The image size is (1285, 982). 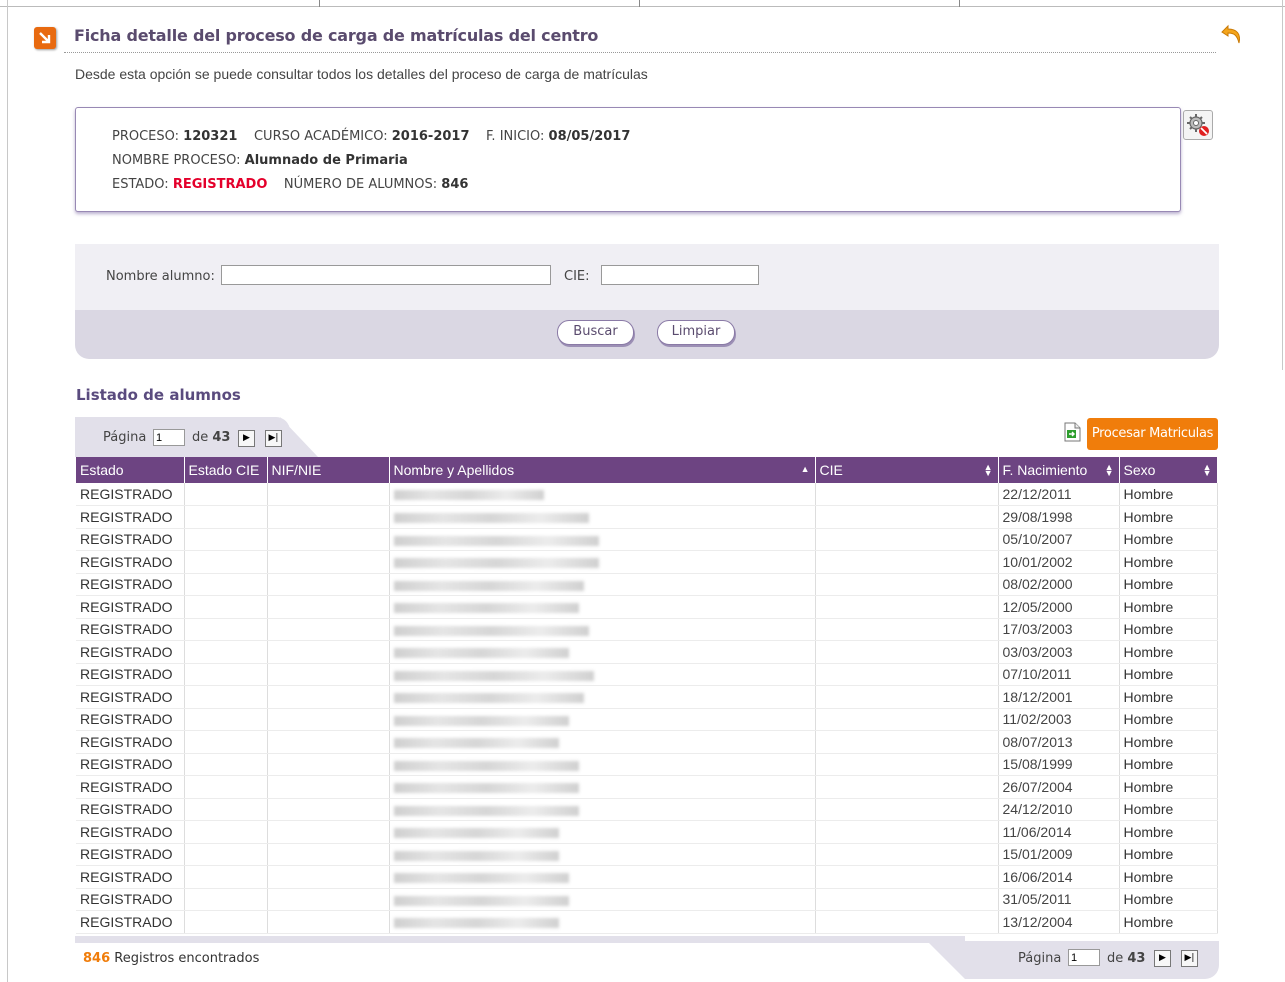 What do you see at coordinates (647, 517) in the screenshot?
I see `table-row: REGISTRADO 29/08/1998 Hombre` at bounding box center [647, 517].